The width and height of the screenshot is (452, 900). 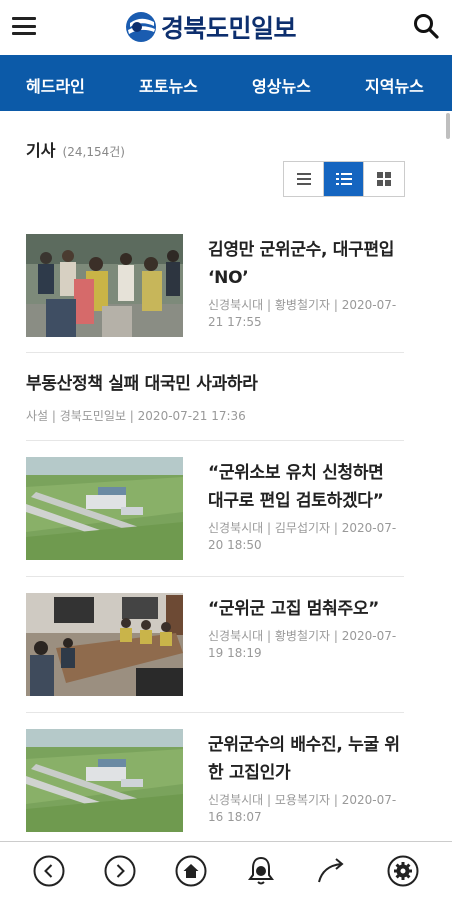 I want to click on share-icon, so click(x=330, y=870).